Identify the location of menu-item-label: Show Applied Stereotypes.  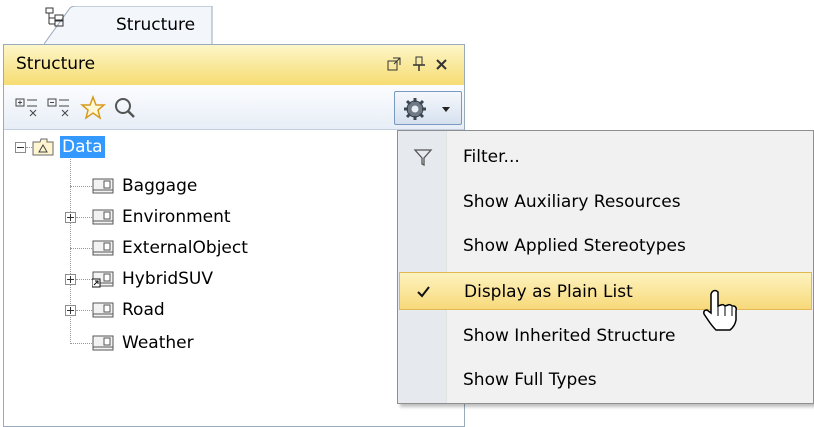
(574, 246).